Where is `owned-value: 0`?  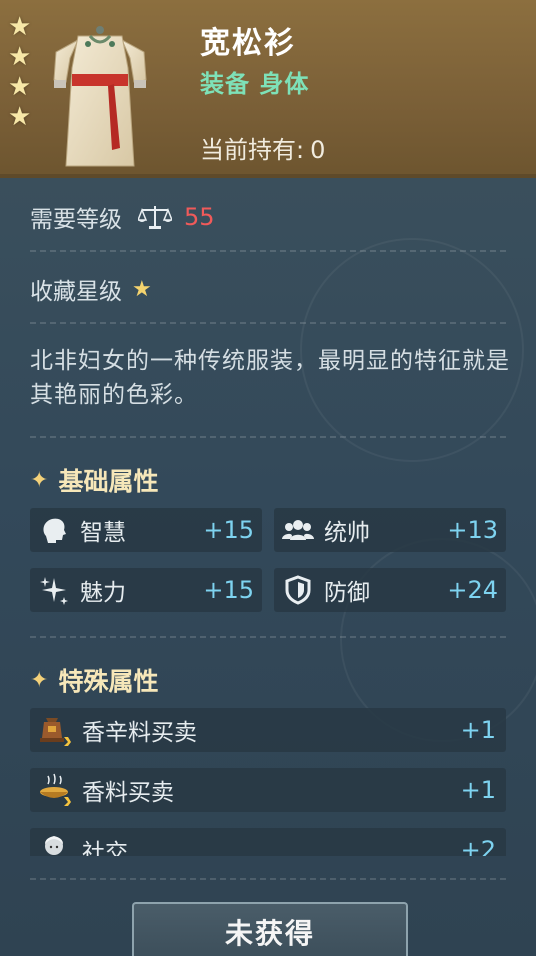 owned-value: 0 is located at coordinates (318, 150).